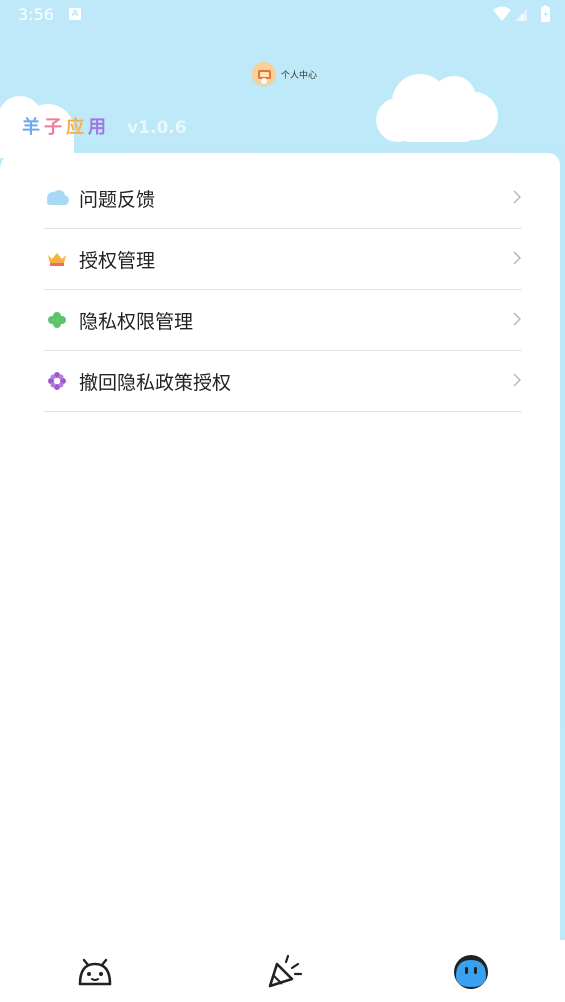 The image size is (565, 1002). Describe the element at coordinates (57, 259) in the screenshot. I see `crown-icon` at that location.